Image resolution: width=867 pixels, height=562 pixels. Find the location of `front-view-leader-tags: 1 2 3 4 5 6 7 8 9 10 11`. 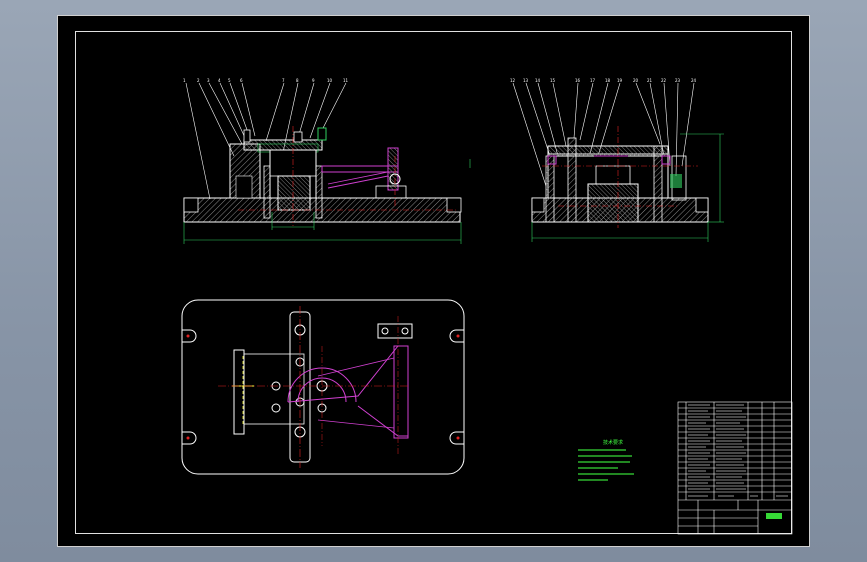

front-view-leader-tags: 1 2 3 4 5 6 7 8 9 10 11 is located at coordinates (266, 80).